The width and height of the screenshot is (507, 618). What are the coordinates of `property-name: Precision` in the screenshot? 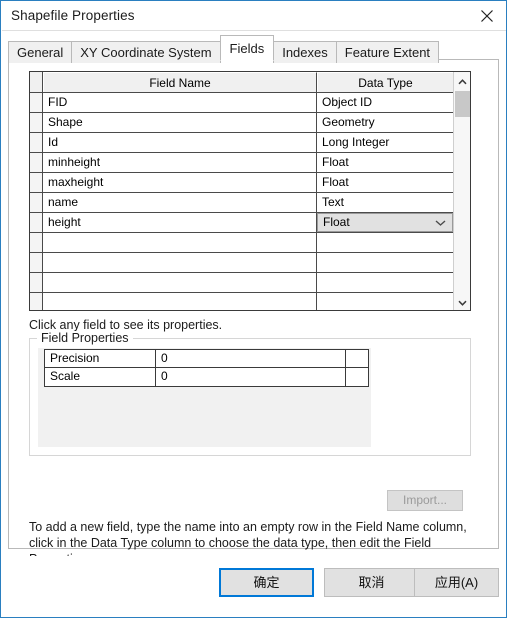 It's located at (100, 358).